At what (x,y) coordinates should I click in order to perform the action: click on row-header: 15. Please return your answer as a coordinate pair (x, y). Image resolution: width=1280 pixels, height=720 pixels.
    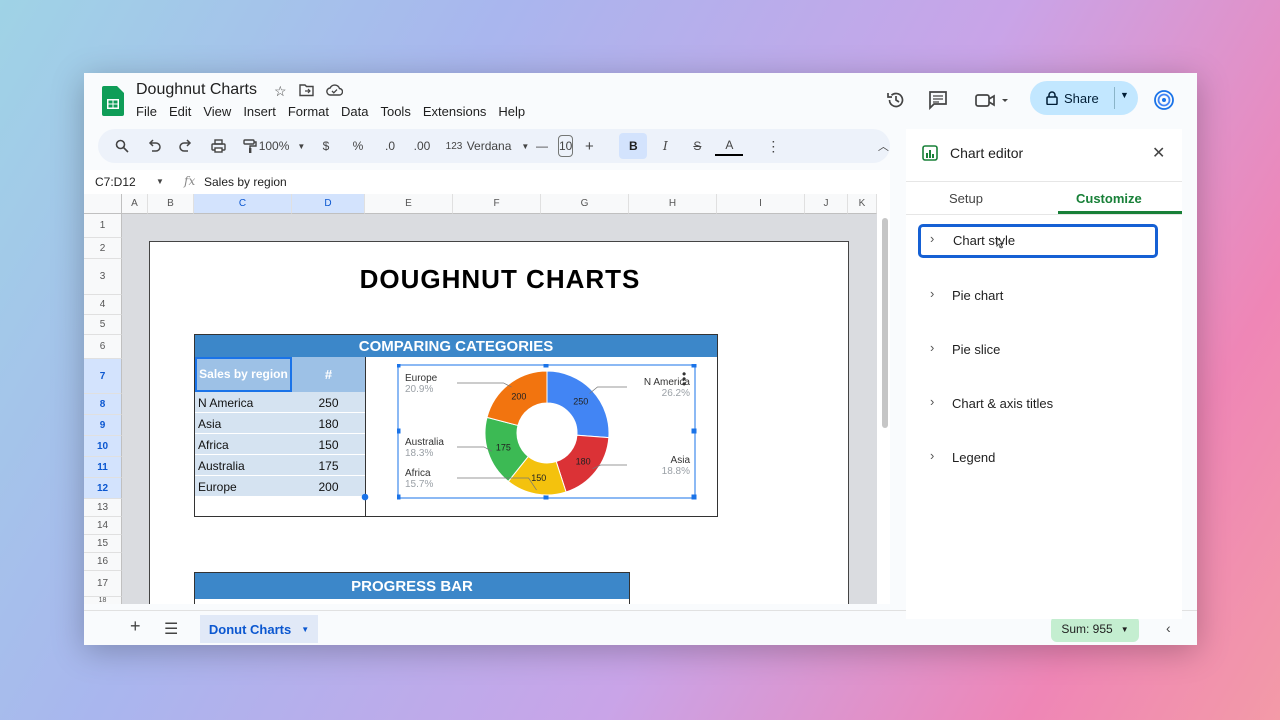
    Looking at the image, I should click on (103, 544).